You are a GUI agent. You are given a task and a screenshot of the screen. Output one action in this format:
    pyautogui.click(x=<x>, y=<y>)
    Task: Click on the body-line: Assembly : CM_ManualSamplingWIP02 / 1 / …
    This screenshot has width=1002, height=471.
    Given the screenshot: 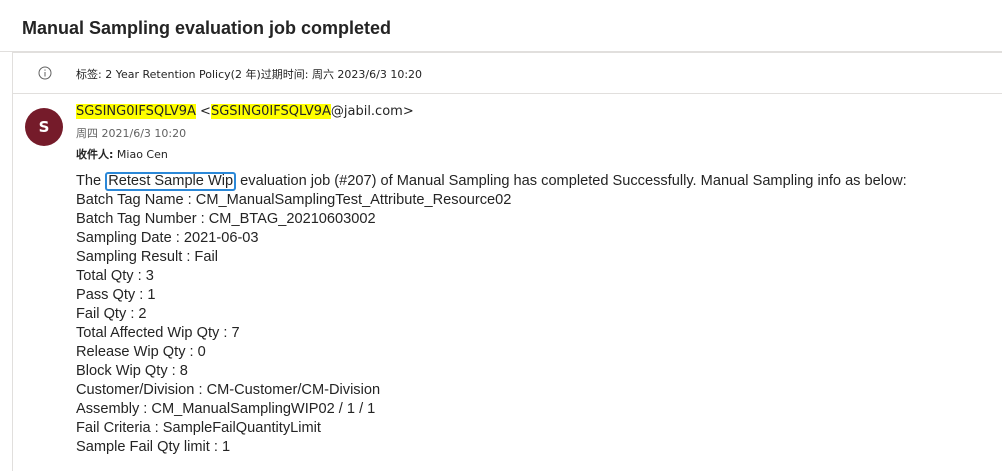 What is the action you would take?
    pyautogui.click(x=226, y=409)
    